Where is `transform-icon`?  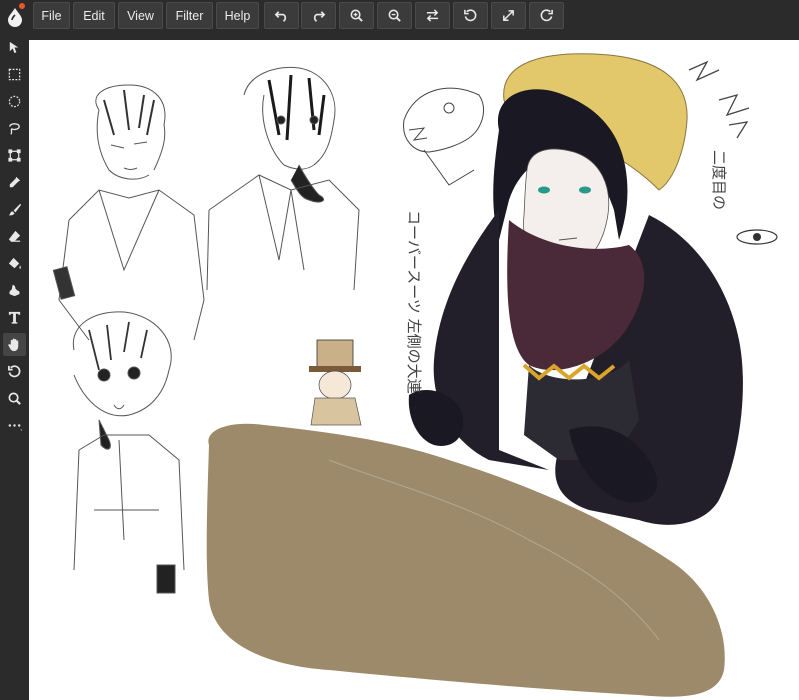
transform-icon is located at coordinates (14, 155).